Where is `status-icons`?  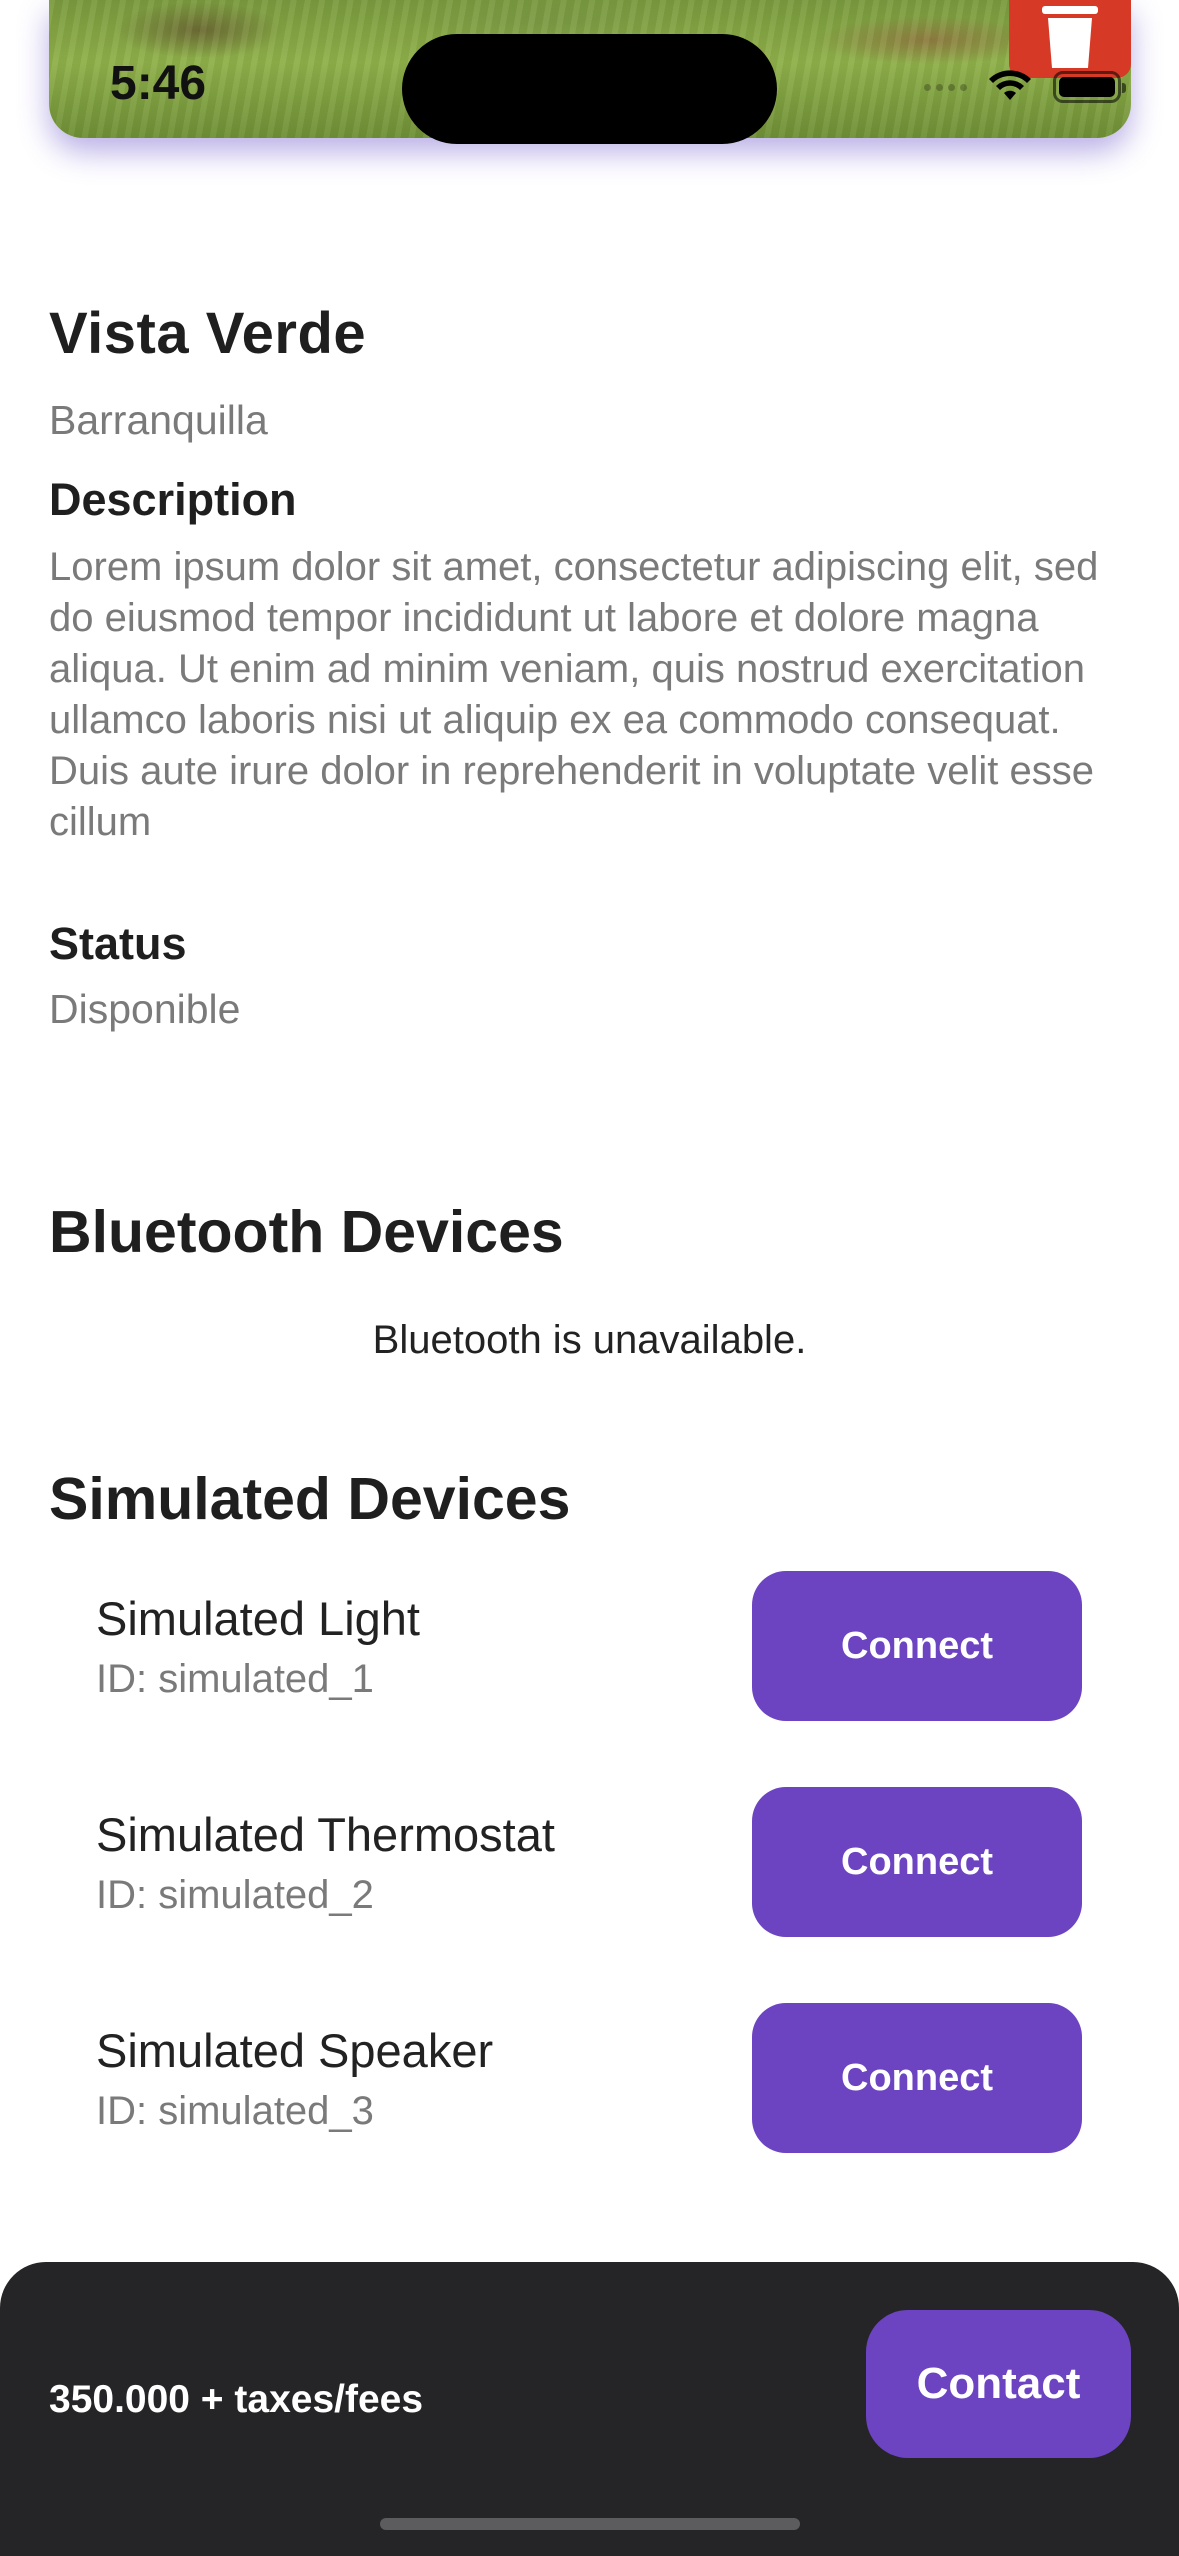
status-icons is located at coordinates (1025, 87).